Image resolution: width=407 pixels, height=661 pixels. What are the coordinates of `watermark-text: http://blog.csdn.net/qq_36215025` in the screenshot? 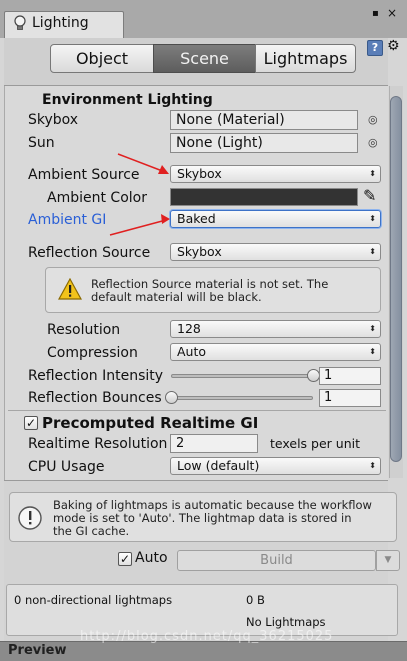 It's located at (207, 636).